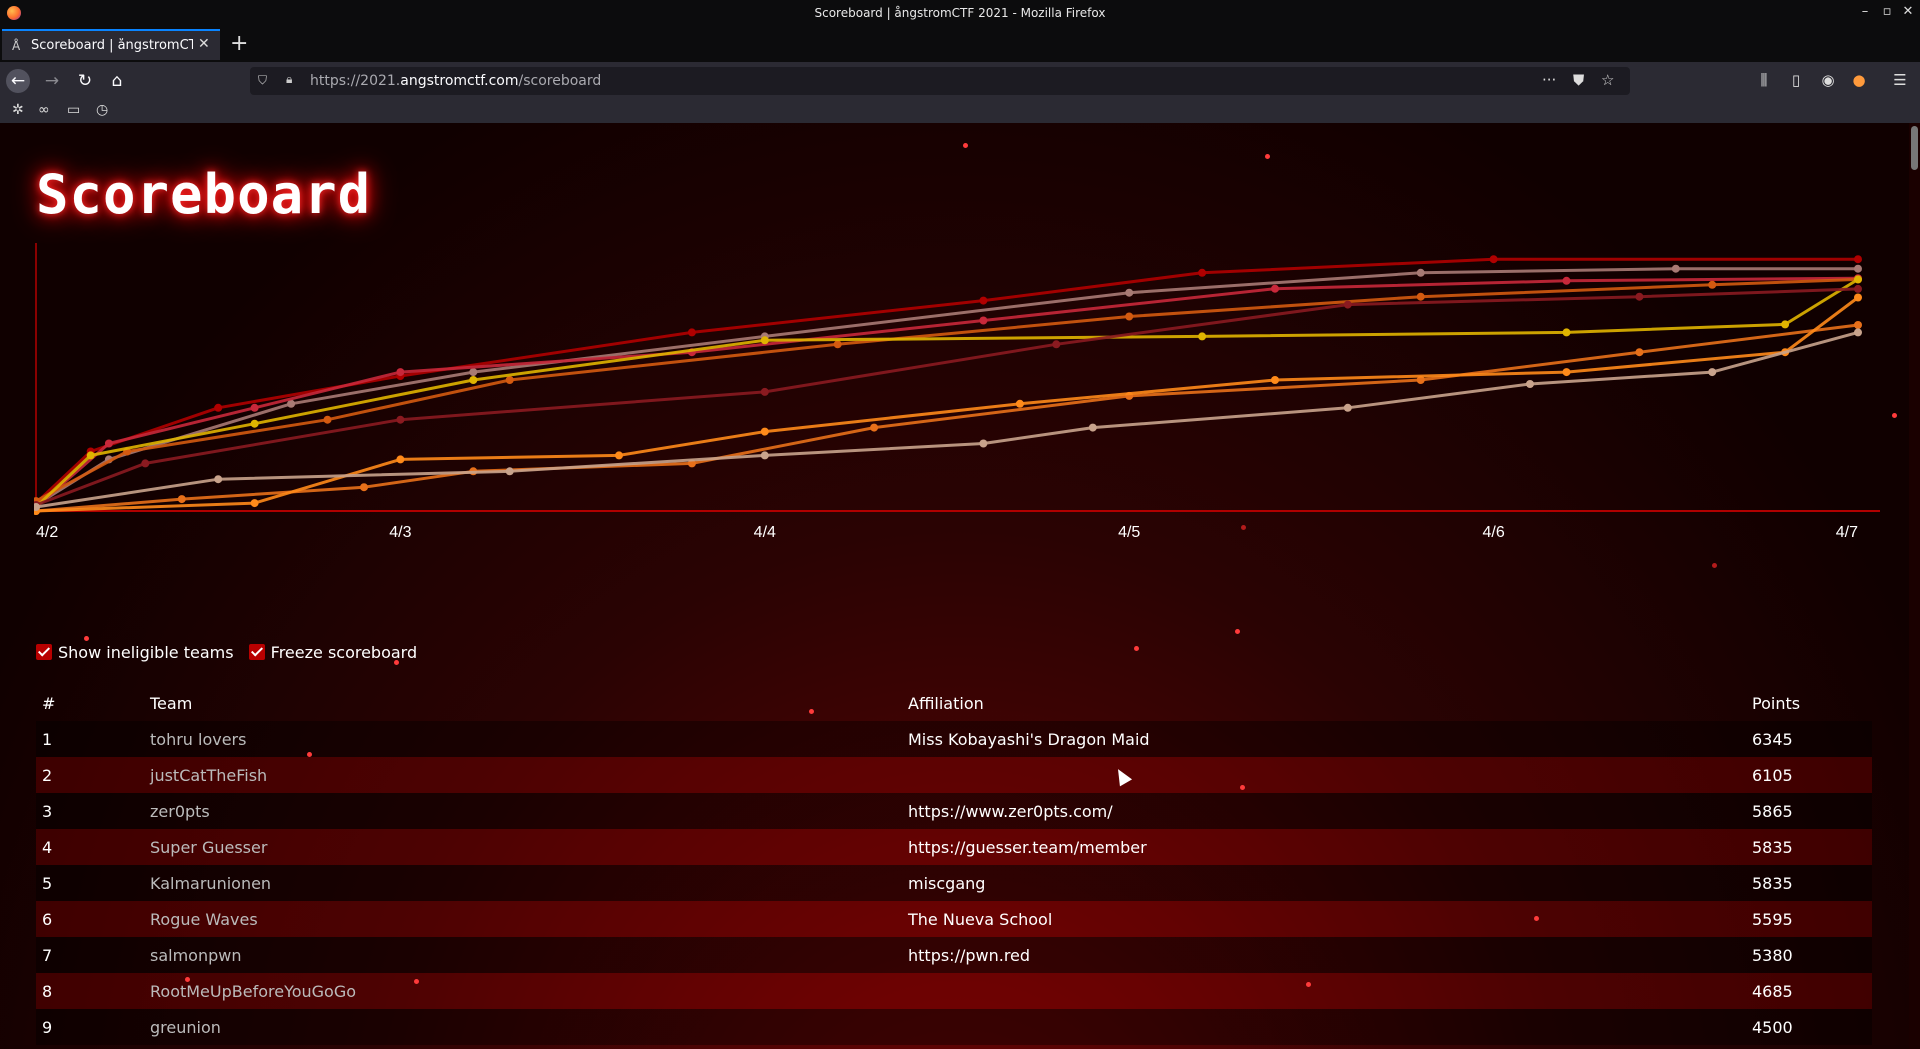 Image resolution: width=1920 pixels, height=1049 pixels. I want to click on freeze-scoreboard-checkbox, so click(256, 652).